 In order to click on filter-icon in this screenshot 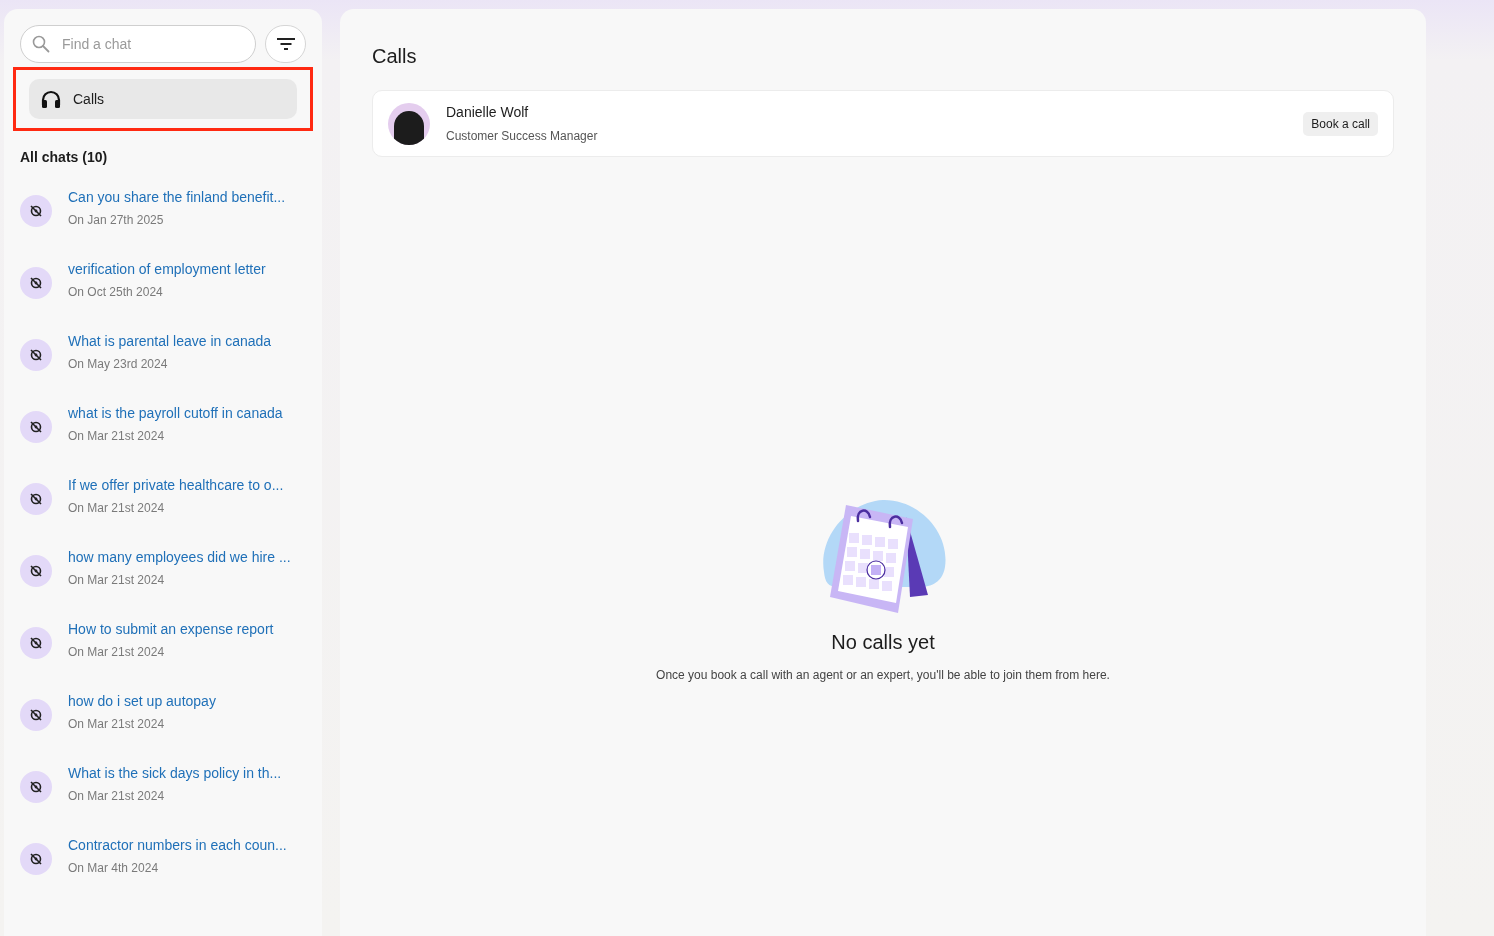, I will do `click(285, 44)`.